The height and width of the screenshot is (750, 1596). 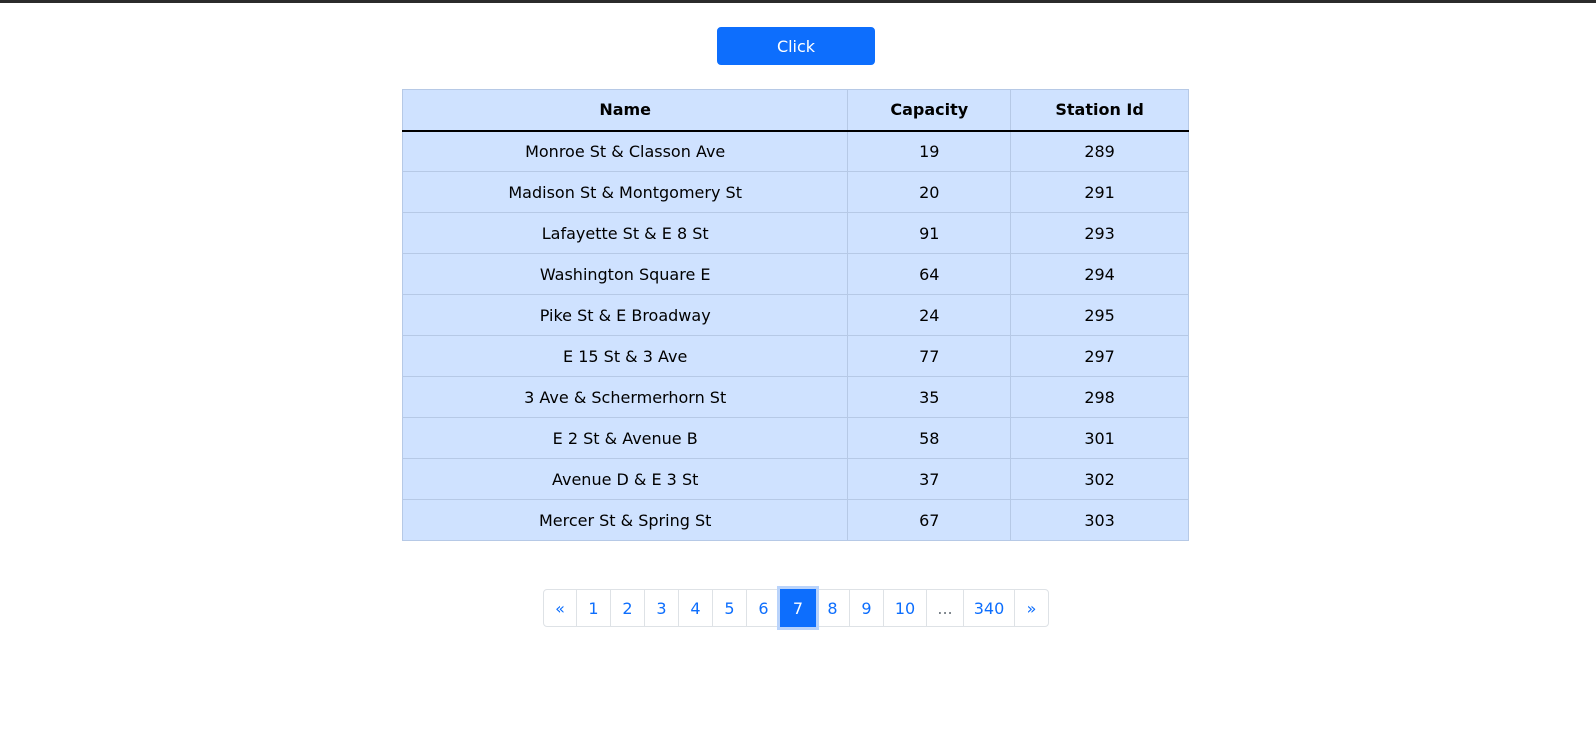 I want to click on table-row: E 2 St & Avenue B 58 301, so click(x=795, y=438).